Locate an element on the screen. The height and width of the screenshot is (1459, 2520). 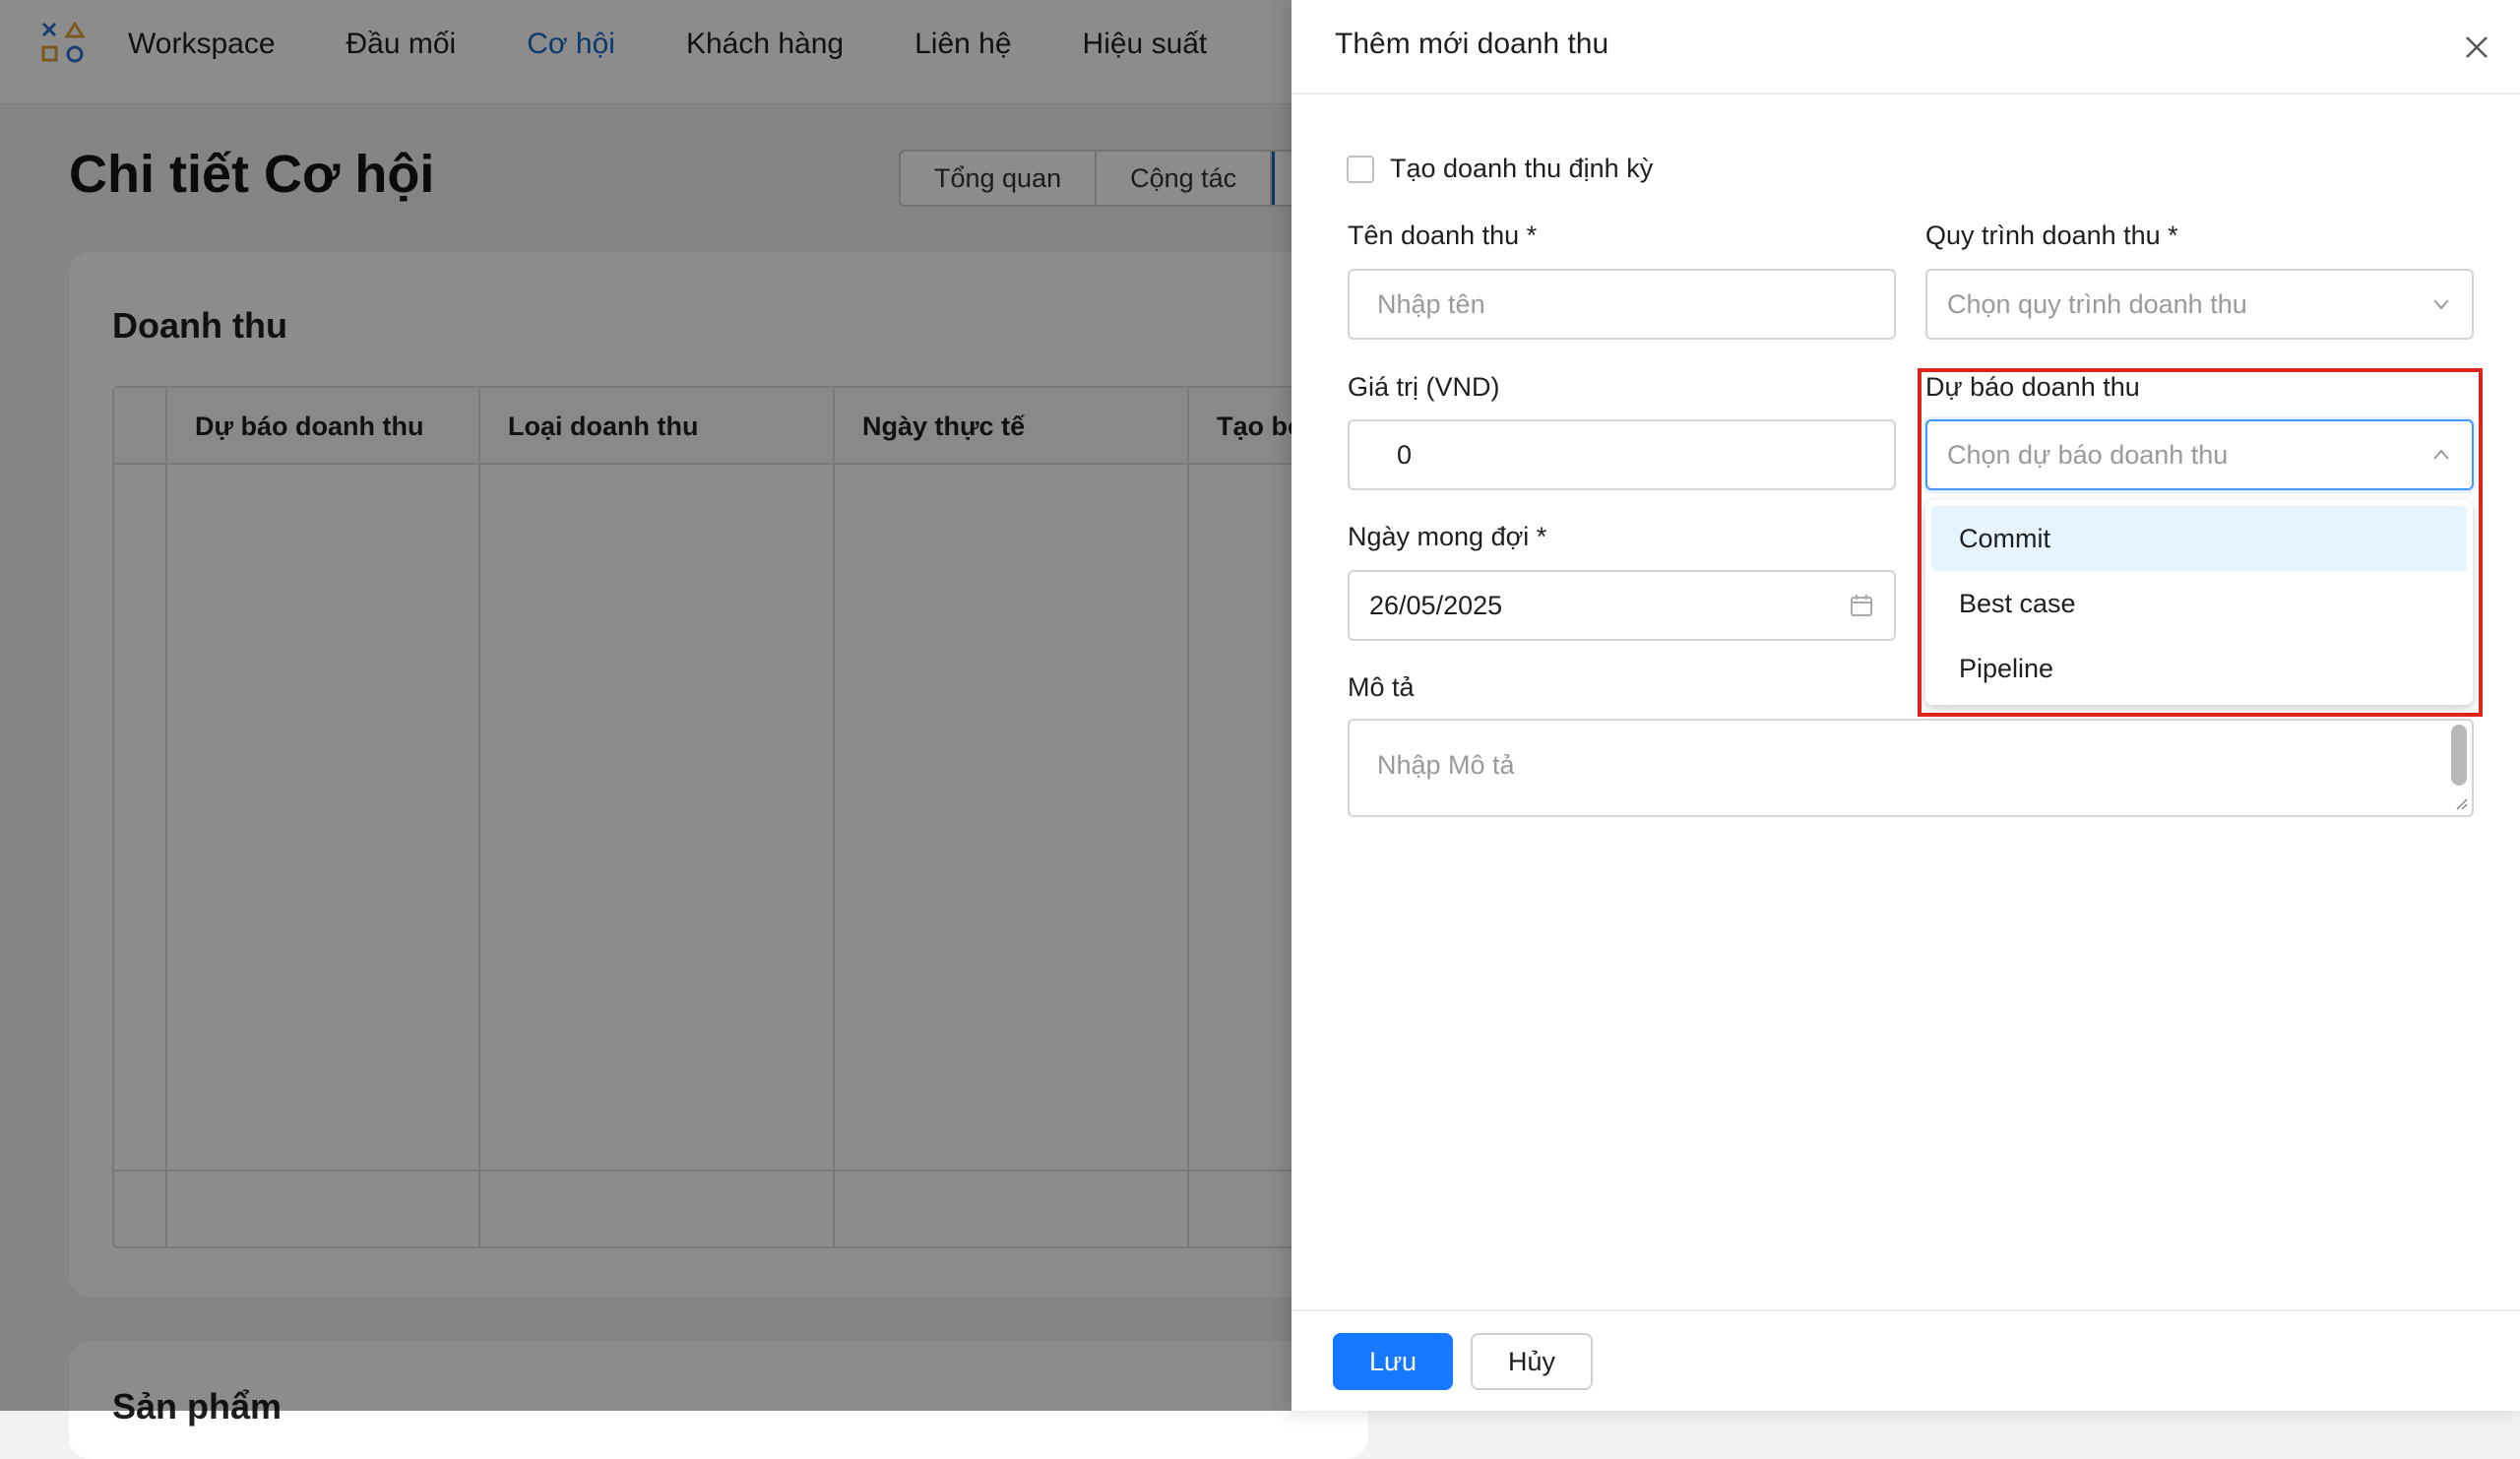
revenue-name-label: Tên doanh thu * is located at coordinates (1443, 235).